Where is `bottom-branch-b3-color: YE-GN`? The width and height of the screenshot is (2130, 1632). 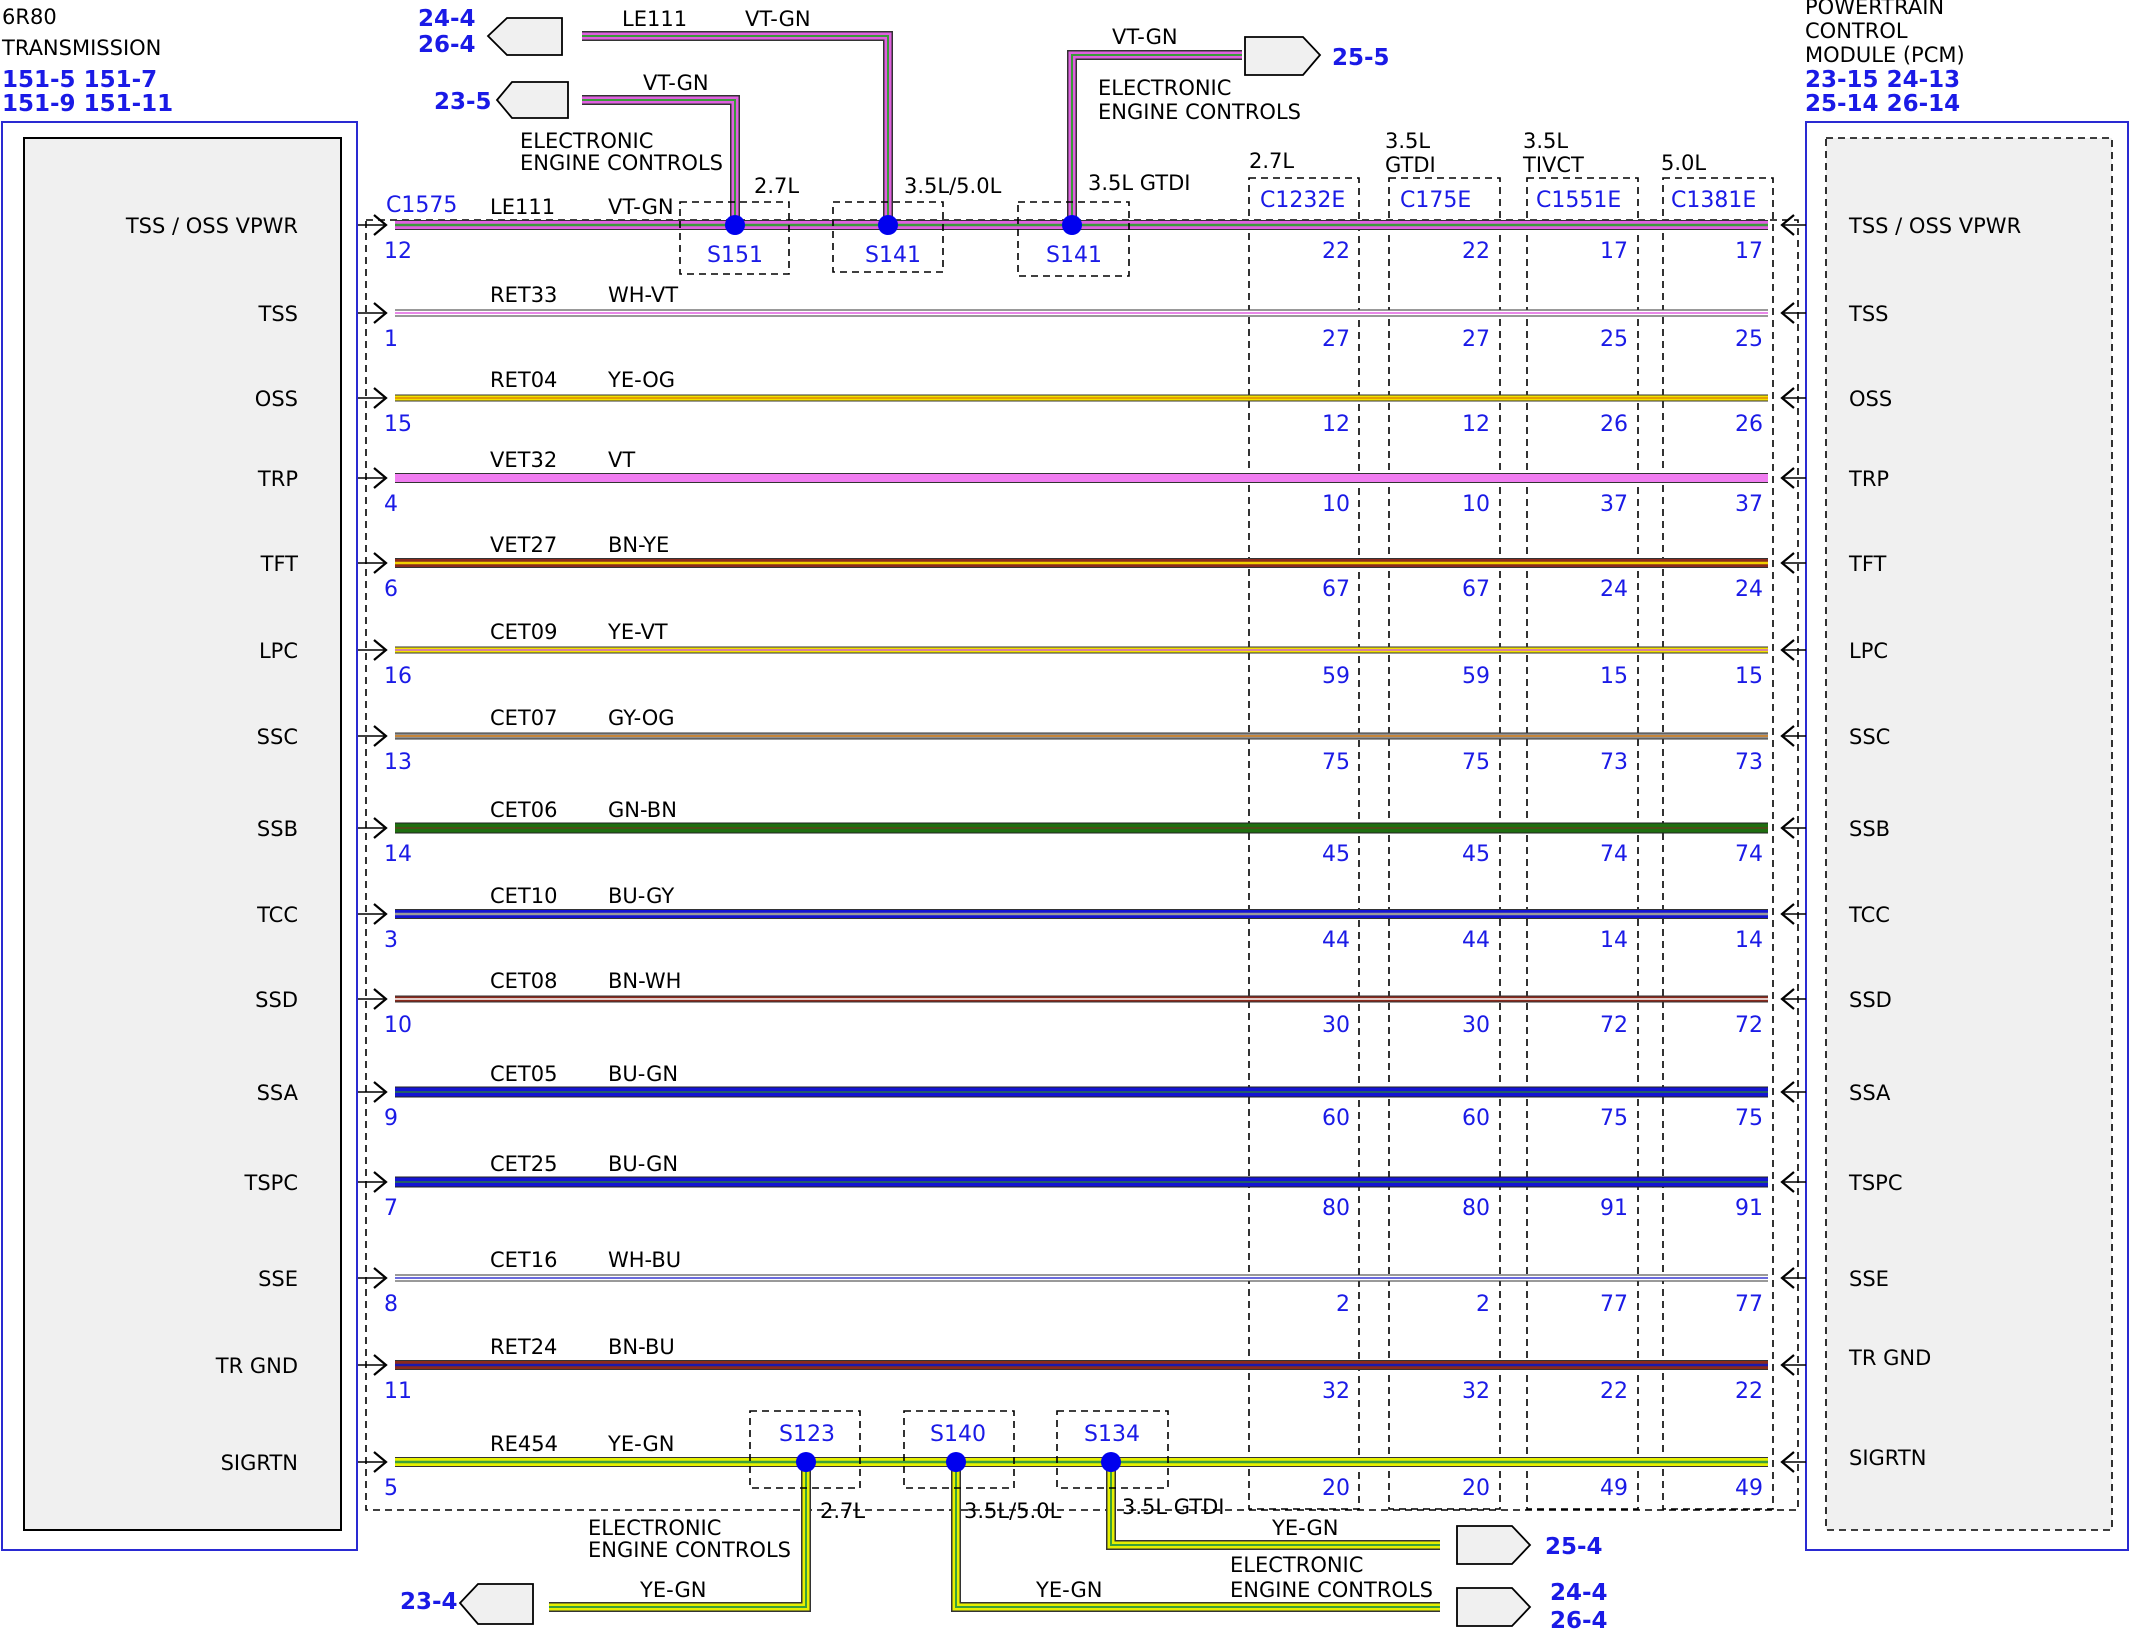
bottom-branch-b3-color: YE-GN is located at coordinates (1304, 1528).